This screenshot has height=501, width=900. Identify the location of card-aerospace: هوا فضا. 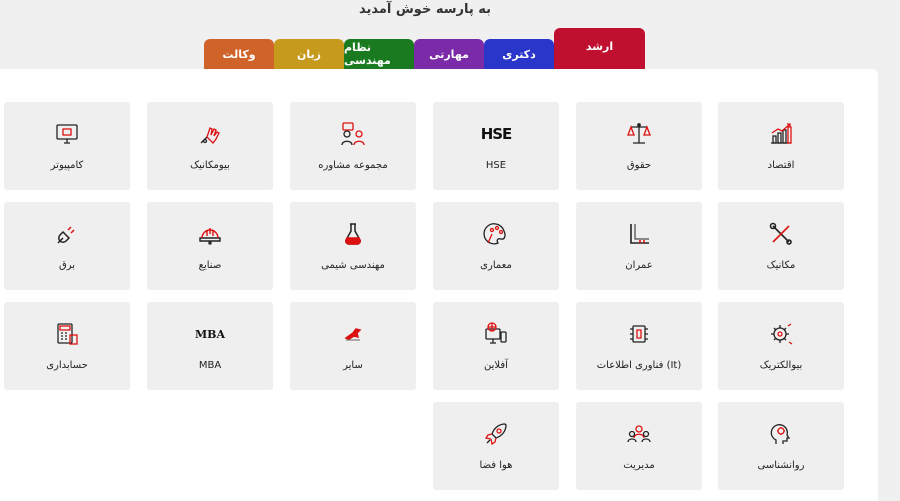
(496, 446).